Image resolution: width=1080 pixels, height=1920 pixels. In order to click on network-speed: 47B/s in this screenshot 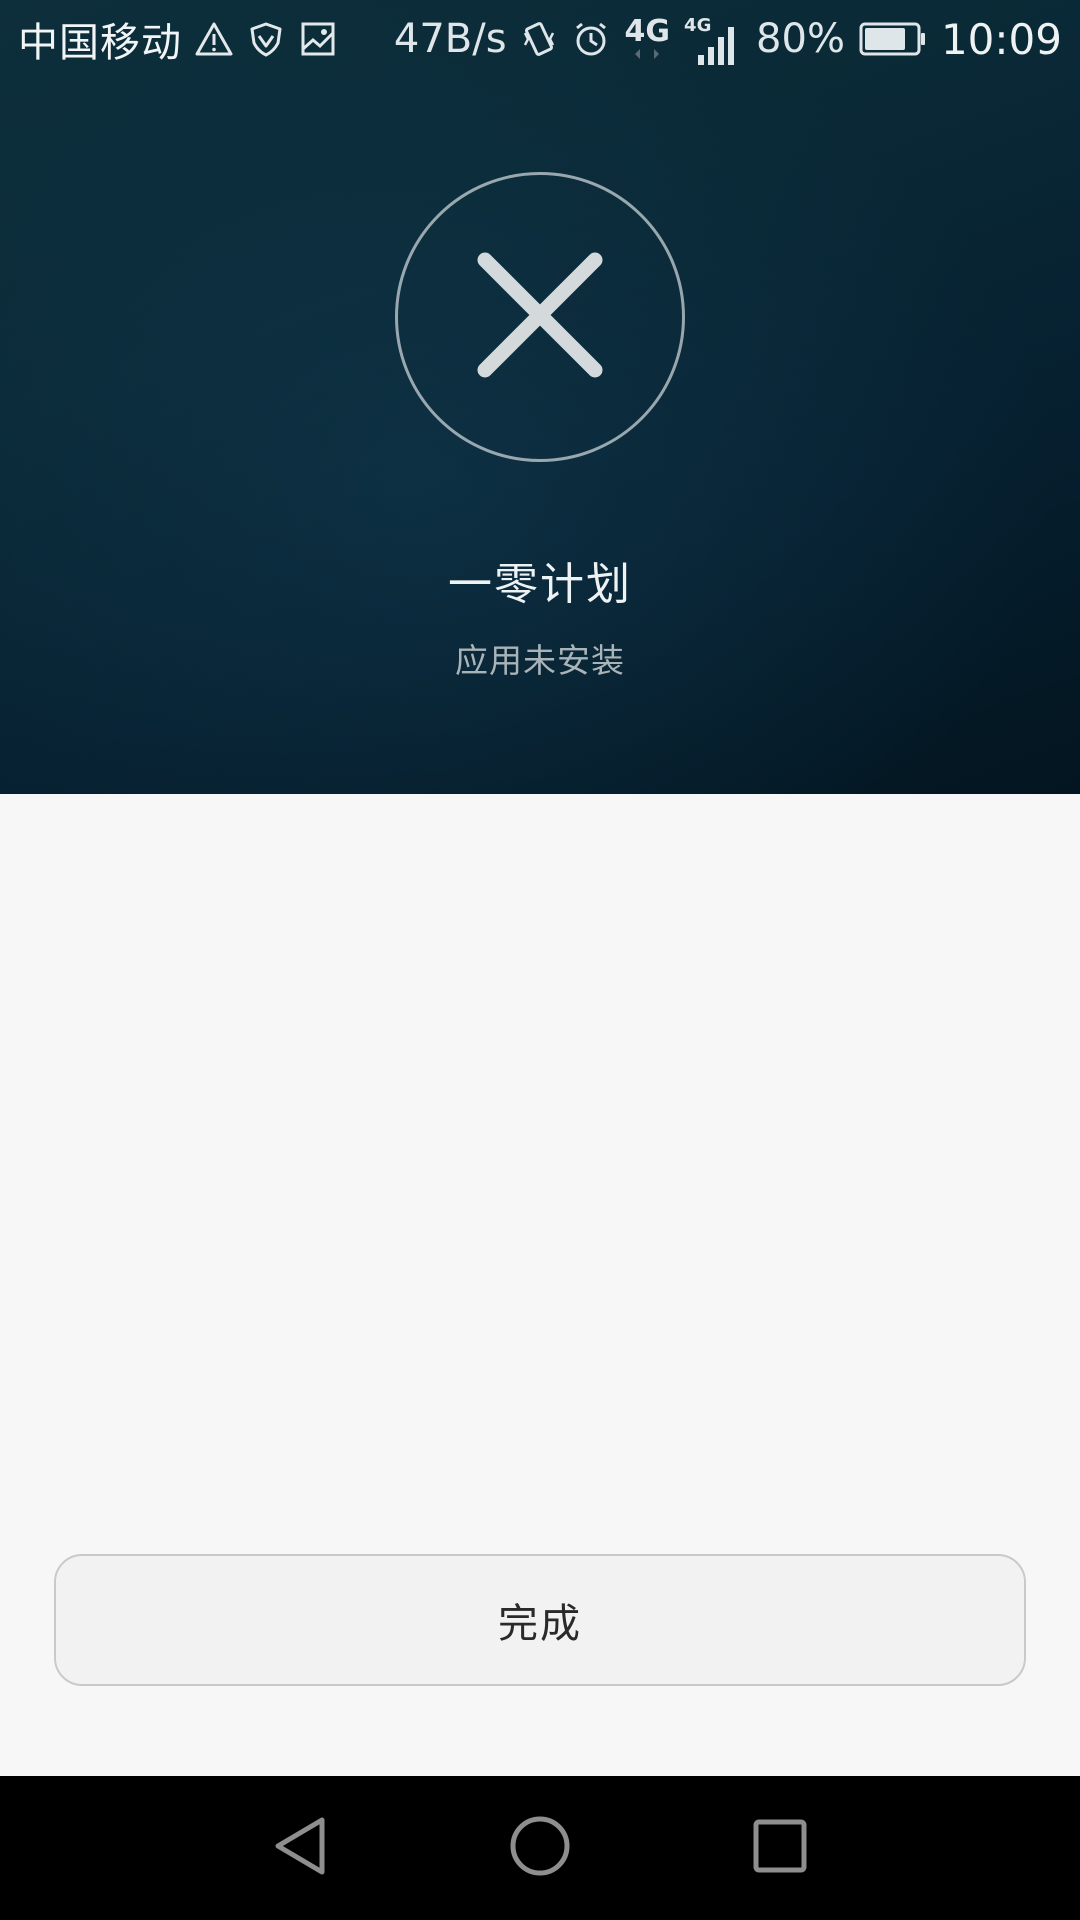, I will do `click(450, 39)`.